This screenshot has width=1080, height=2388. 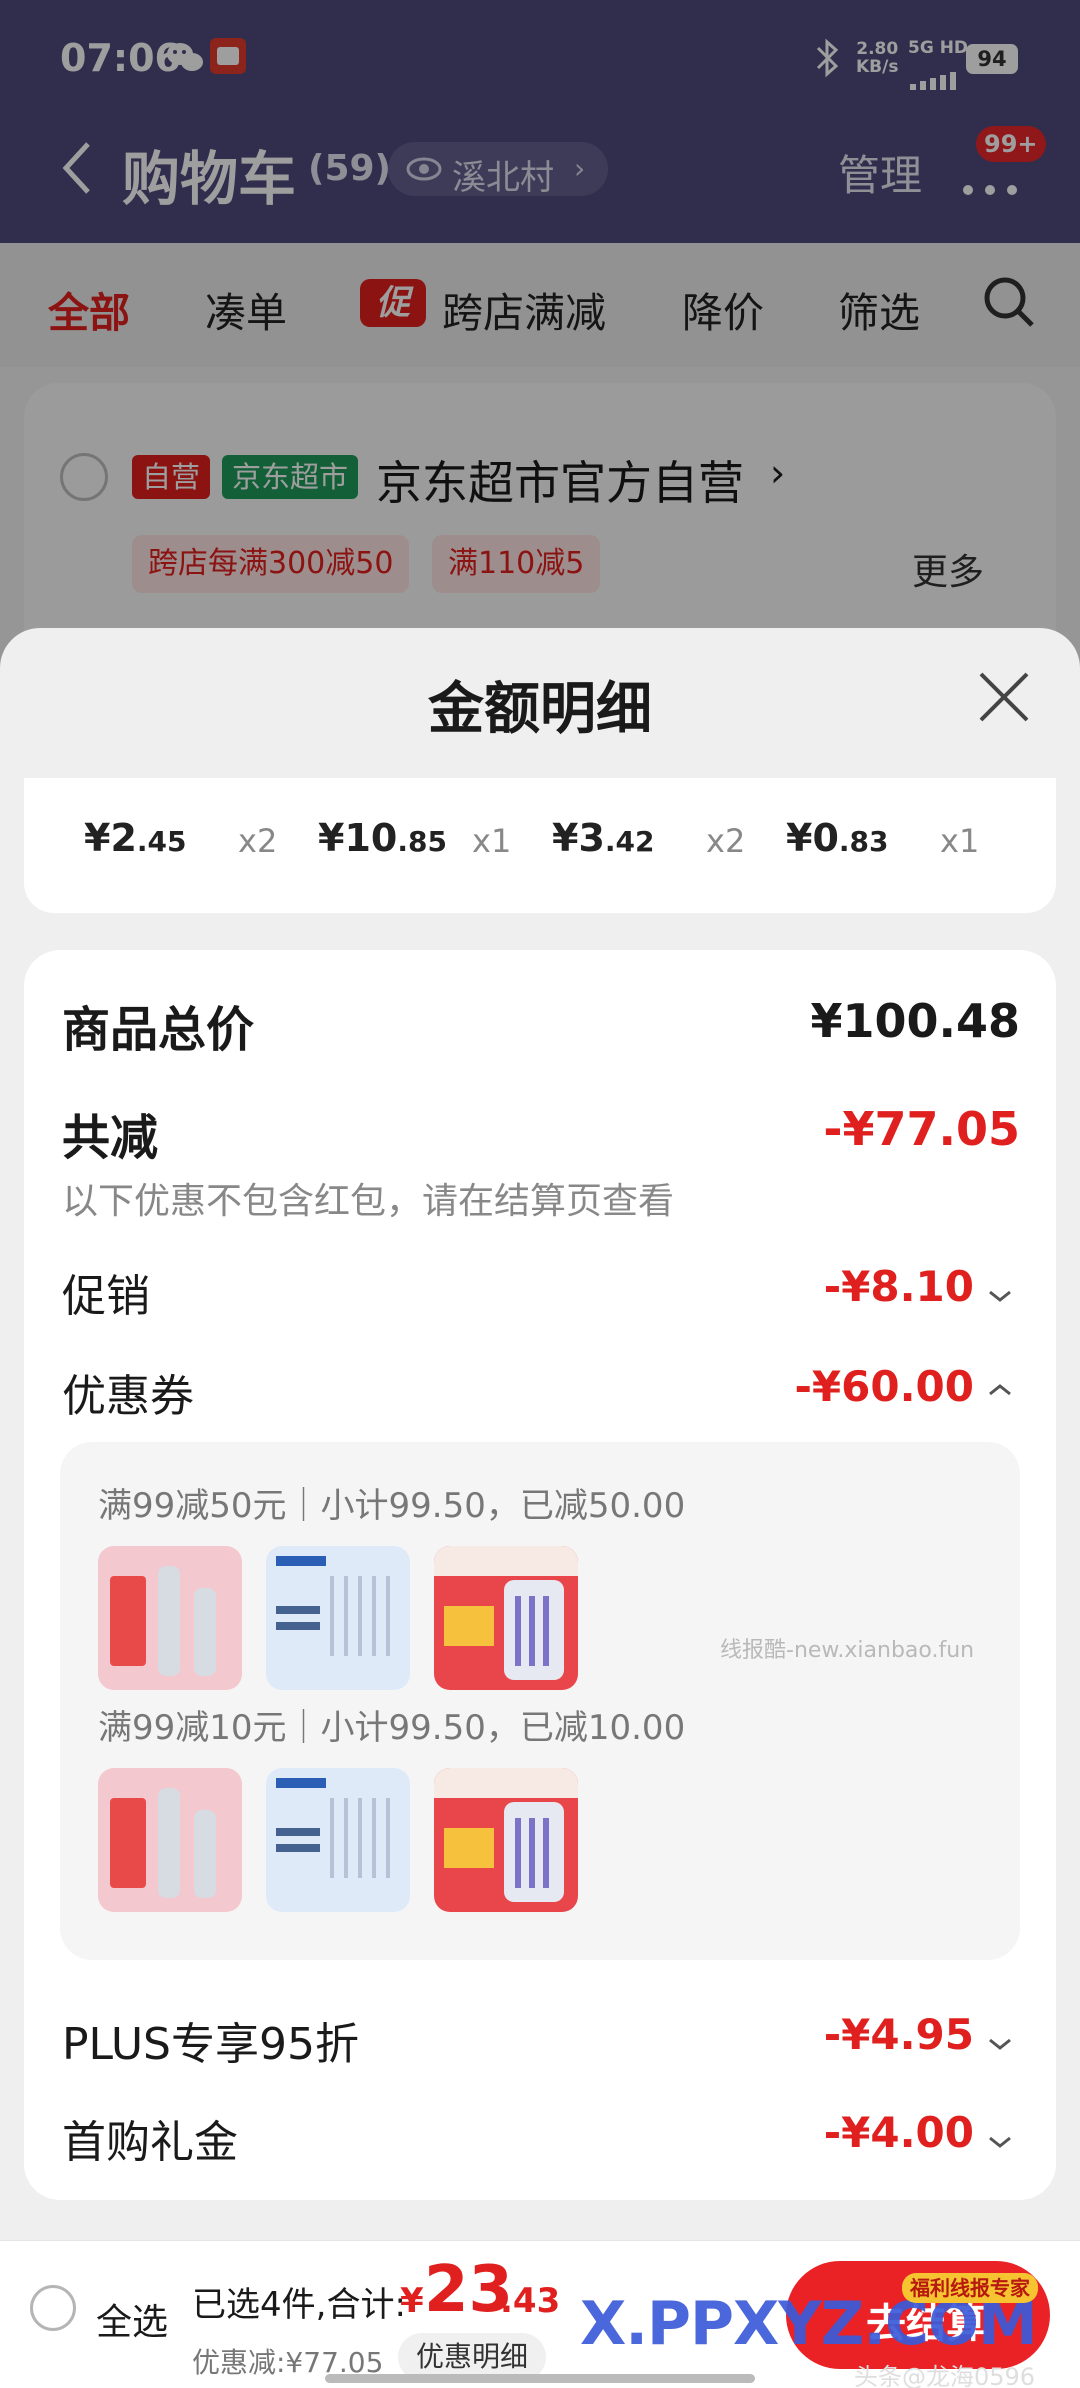 I want to click on first-purchase-label: 首购礼金, so click(x=150, y=2138).